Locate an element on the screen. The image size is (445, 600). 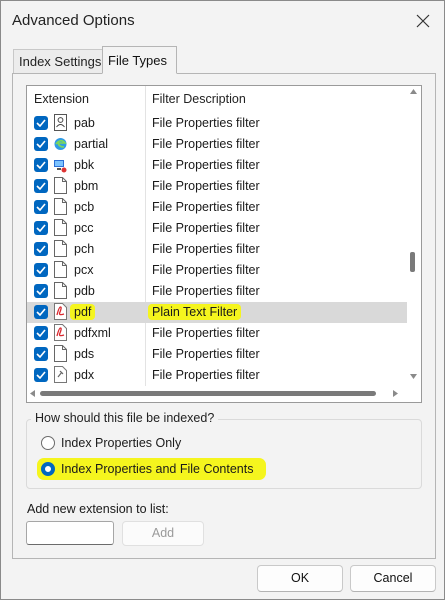
list-item-pds: pds File Properties filter is located at coordinates (217, 354).